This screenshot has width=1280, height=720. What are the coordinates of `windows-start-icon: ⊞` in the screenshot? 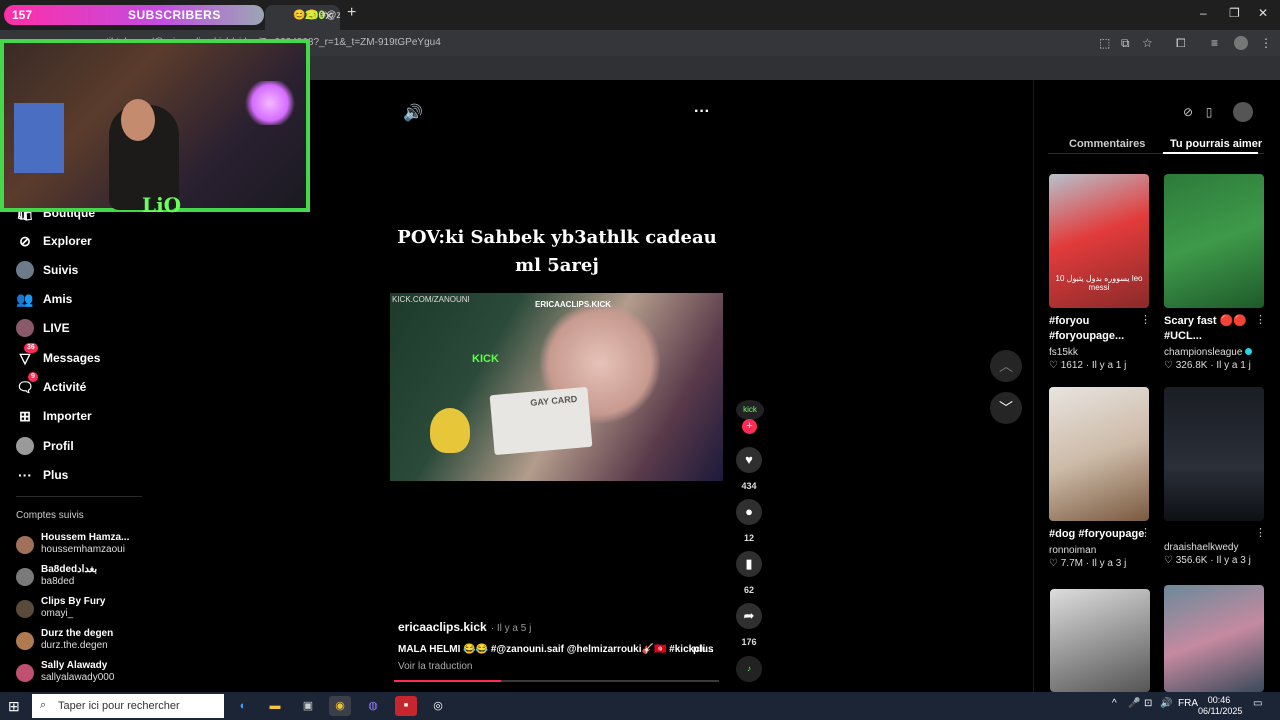 It's located at (14, 706).